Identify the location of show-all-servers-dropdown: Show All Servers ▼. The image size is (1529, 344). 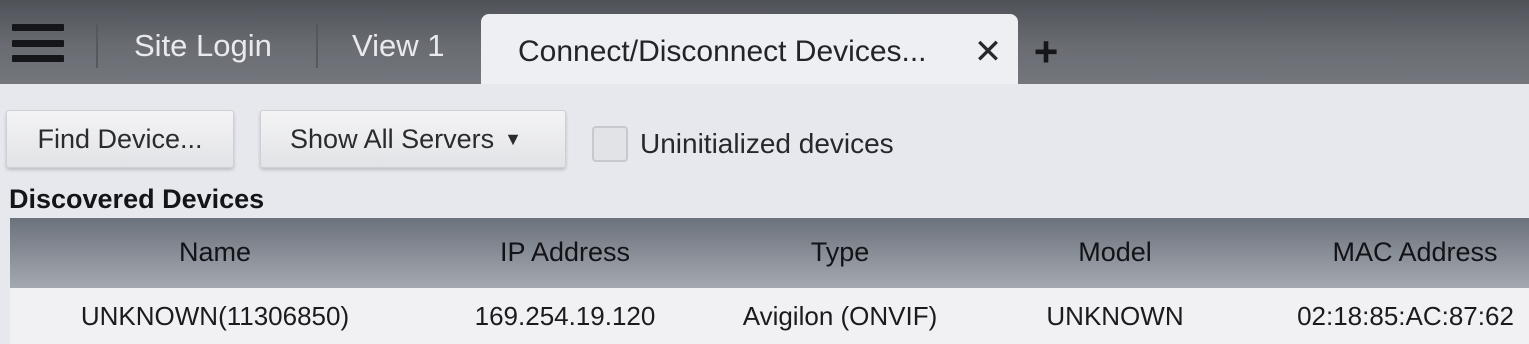
(413, 139).